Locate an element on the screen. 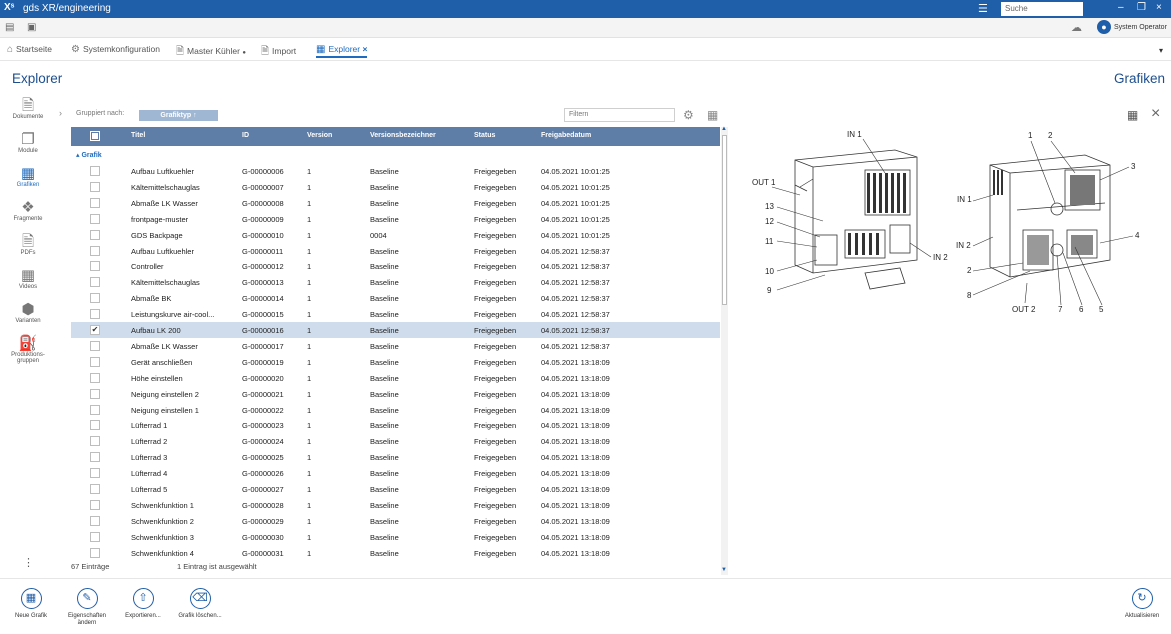 This screenshot has height=634, width=1171. sidebar-item-module: ❐ Module is located at coordinates (28, 143).